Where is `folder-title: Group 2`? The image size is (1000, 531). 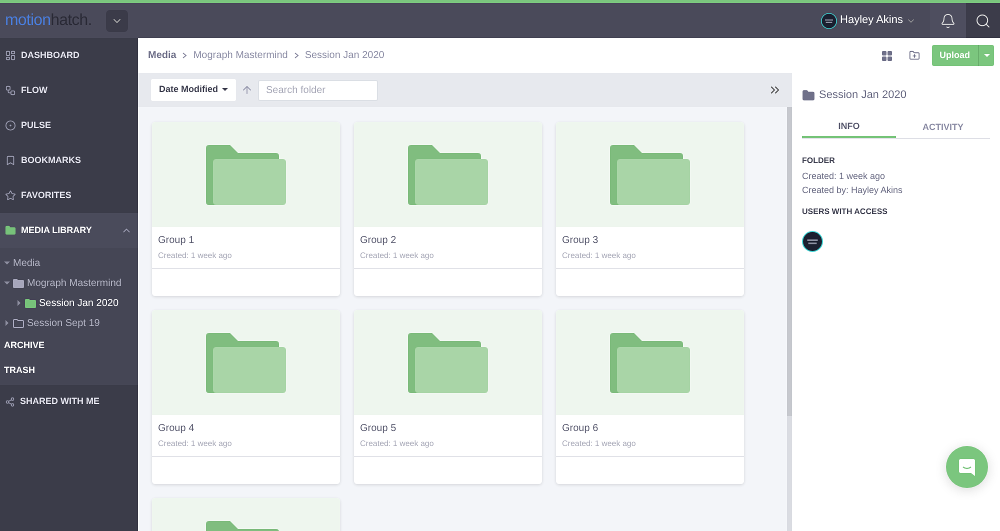 folder-title: Group 2 is located at coordinates (379, 241).